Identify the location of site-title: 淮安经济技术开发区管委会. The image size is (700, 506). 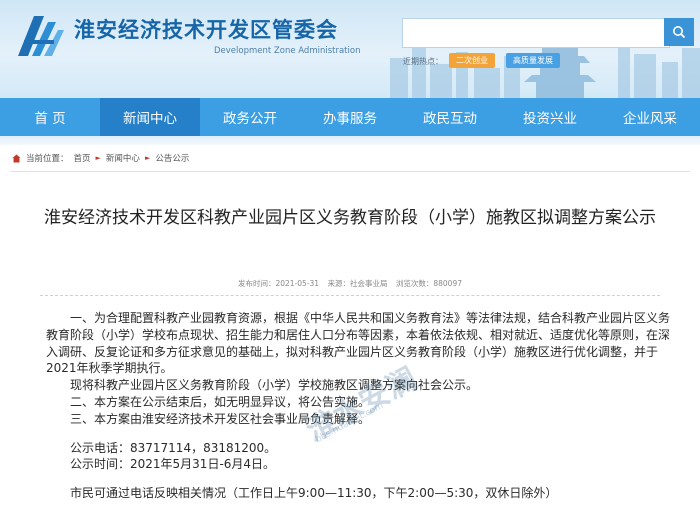
(206, 29).